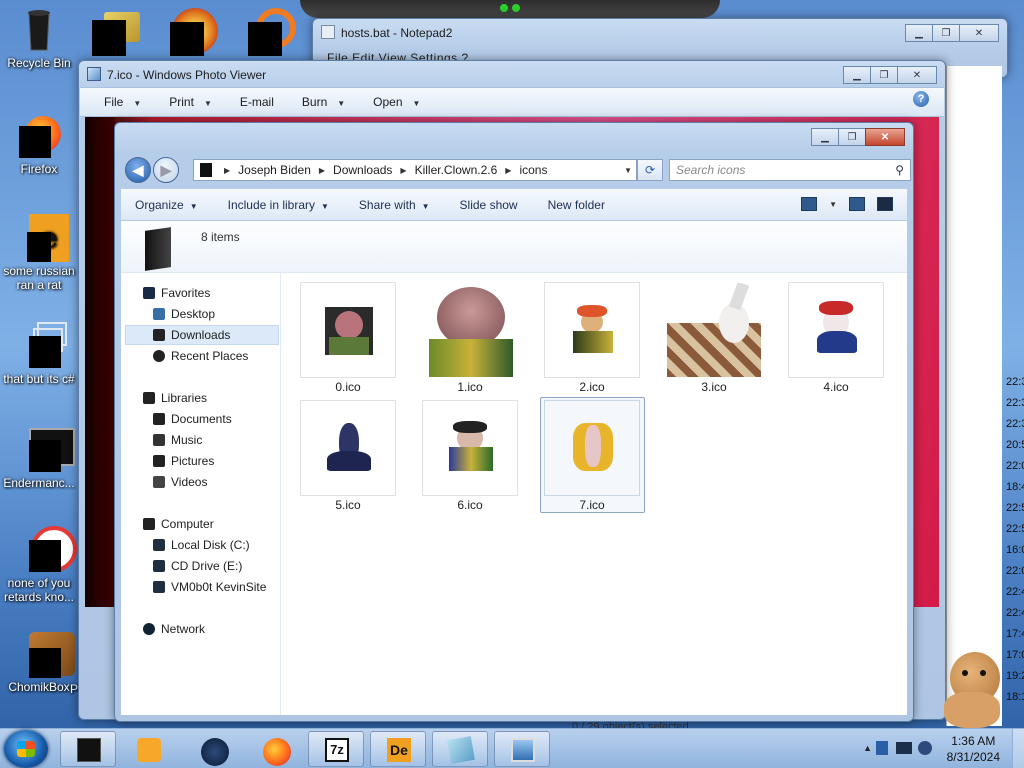 The height and width of the screenshot is (768, 1024). Describe the element at coordinates (328, 32) in the screenshot. I see `notepad-icon` at that location.